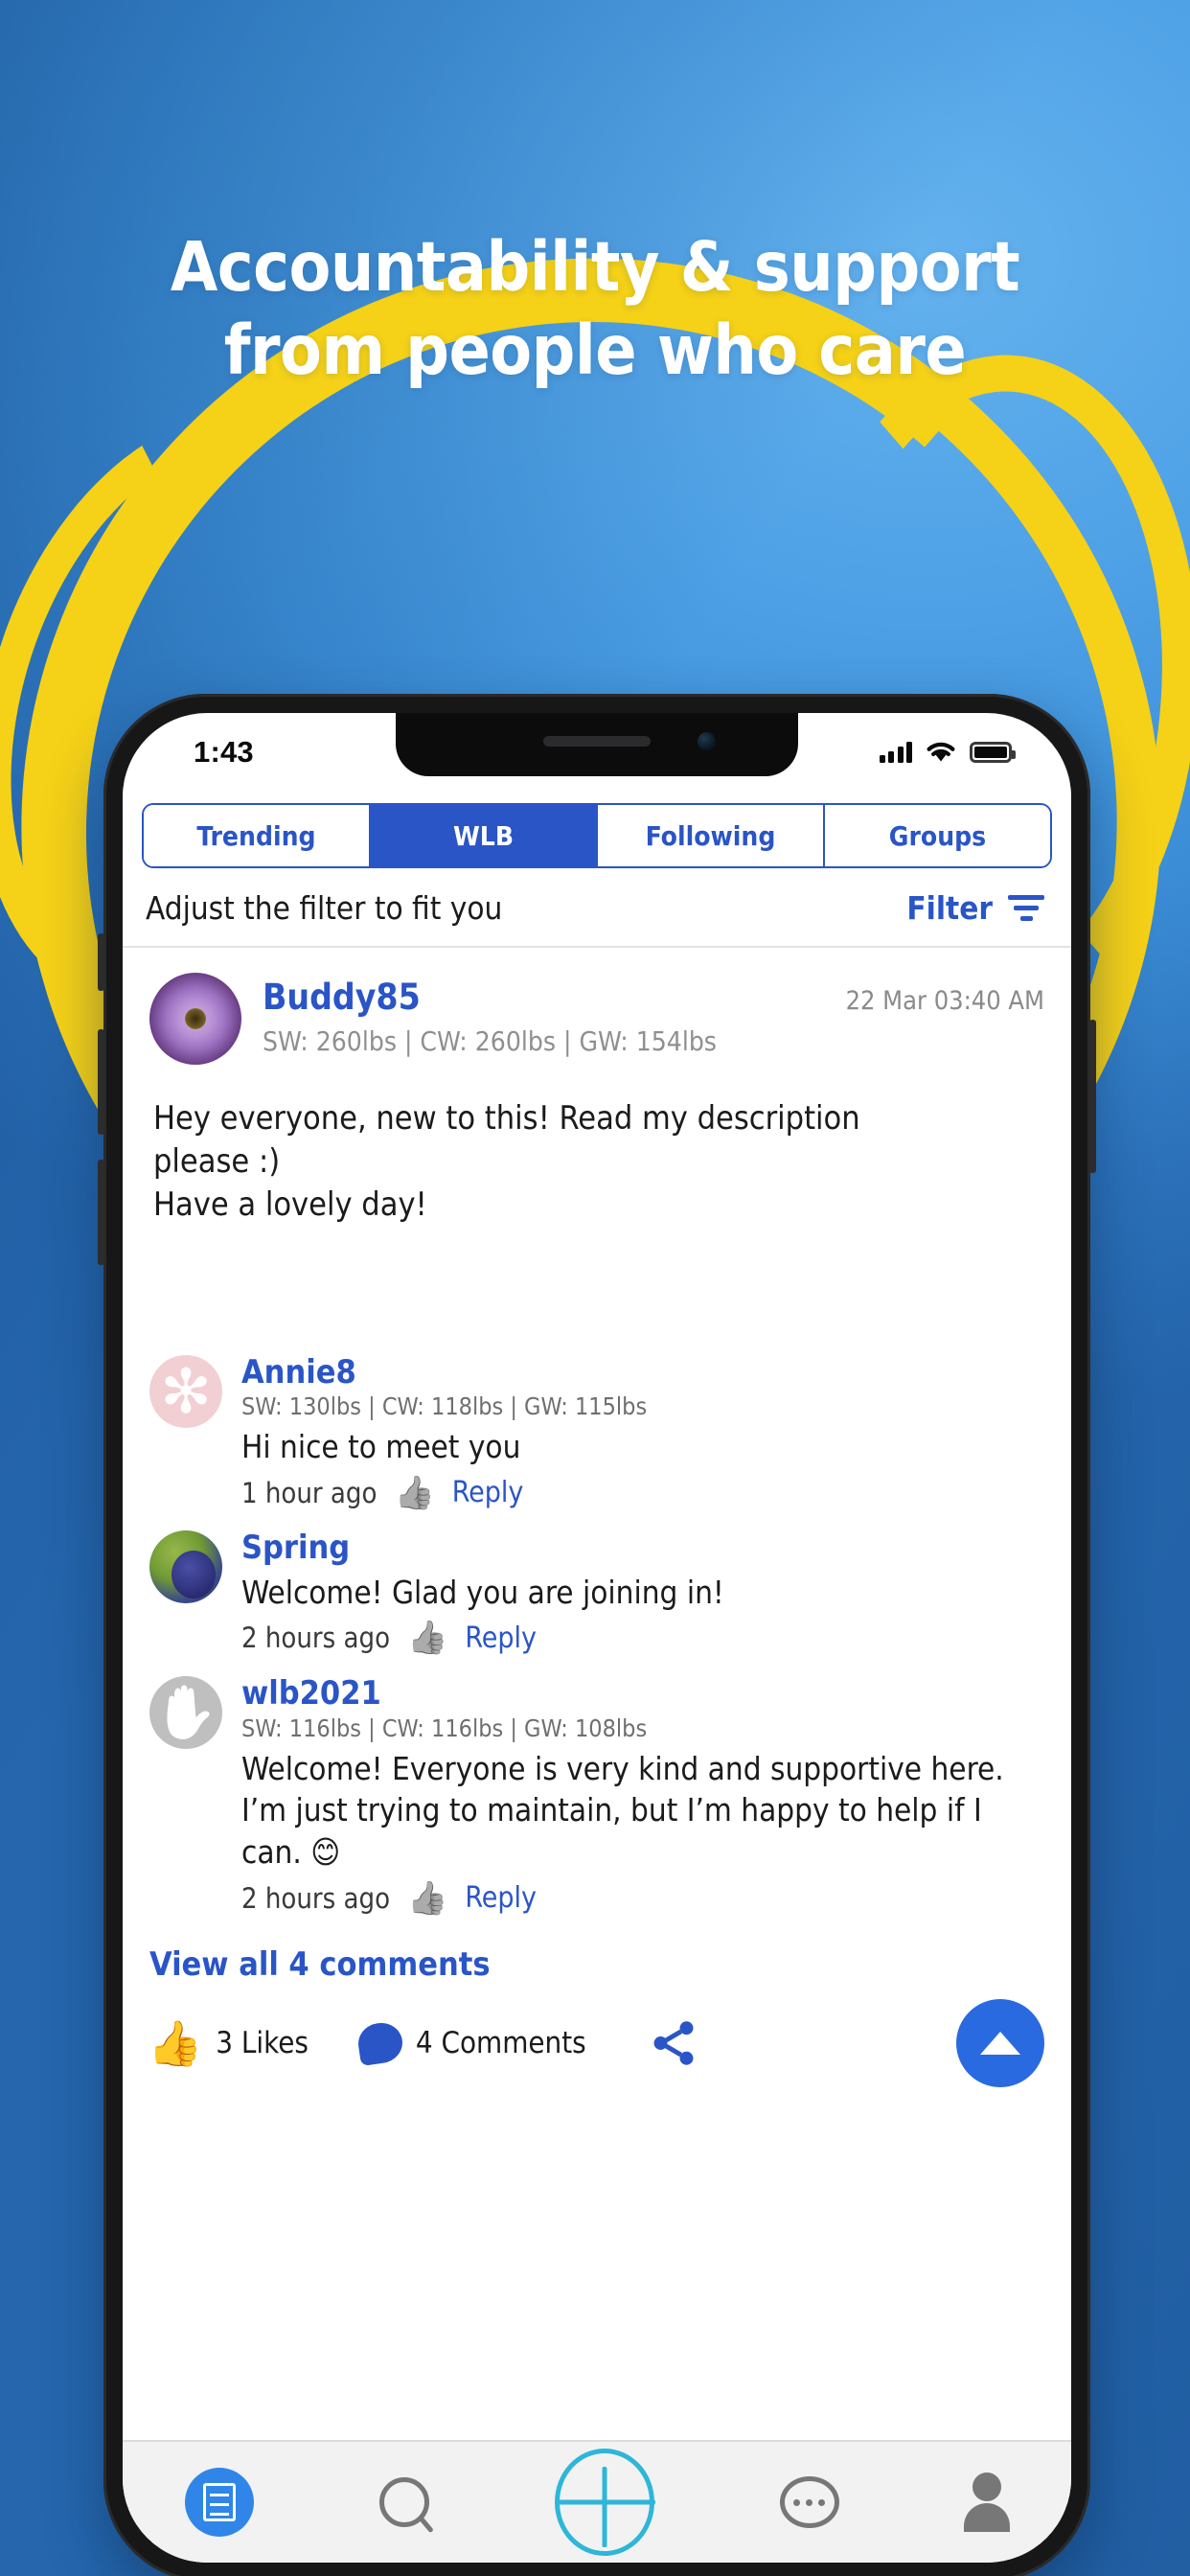 The width and height of the screenshot is (1190, 2576). What do you see at coordinates (101, 962) in the screenshot?
I see `phone-mute-switch` at bounding box center [101, 962].